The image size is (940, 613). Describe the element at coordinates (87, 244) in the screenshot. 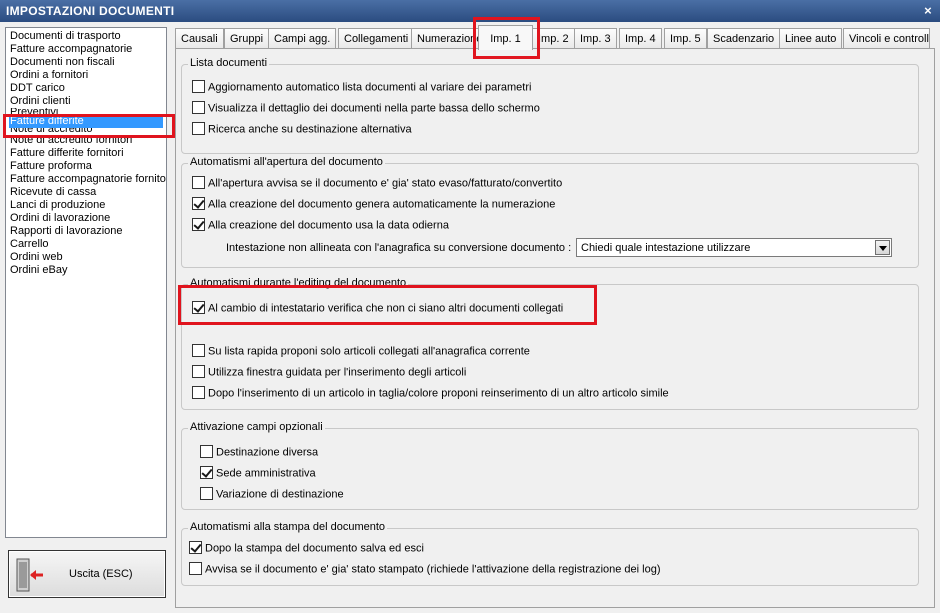

I see `list-item: Carrello` at that location.